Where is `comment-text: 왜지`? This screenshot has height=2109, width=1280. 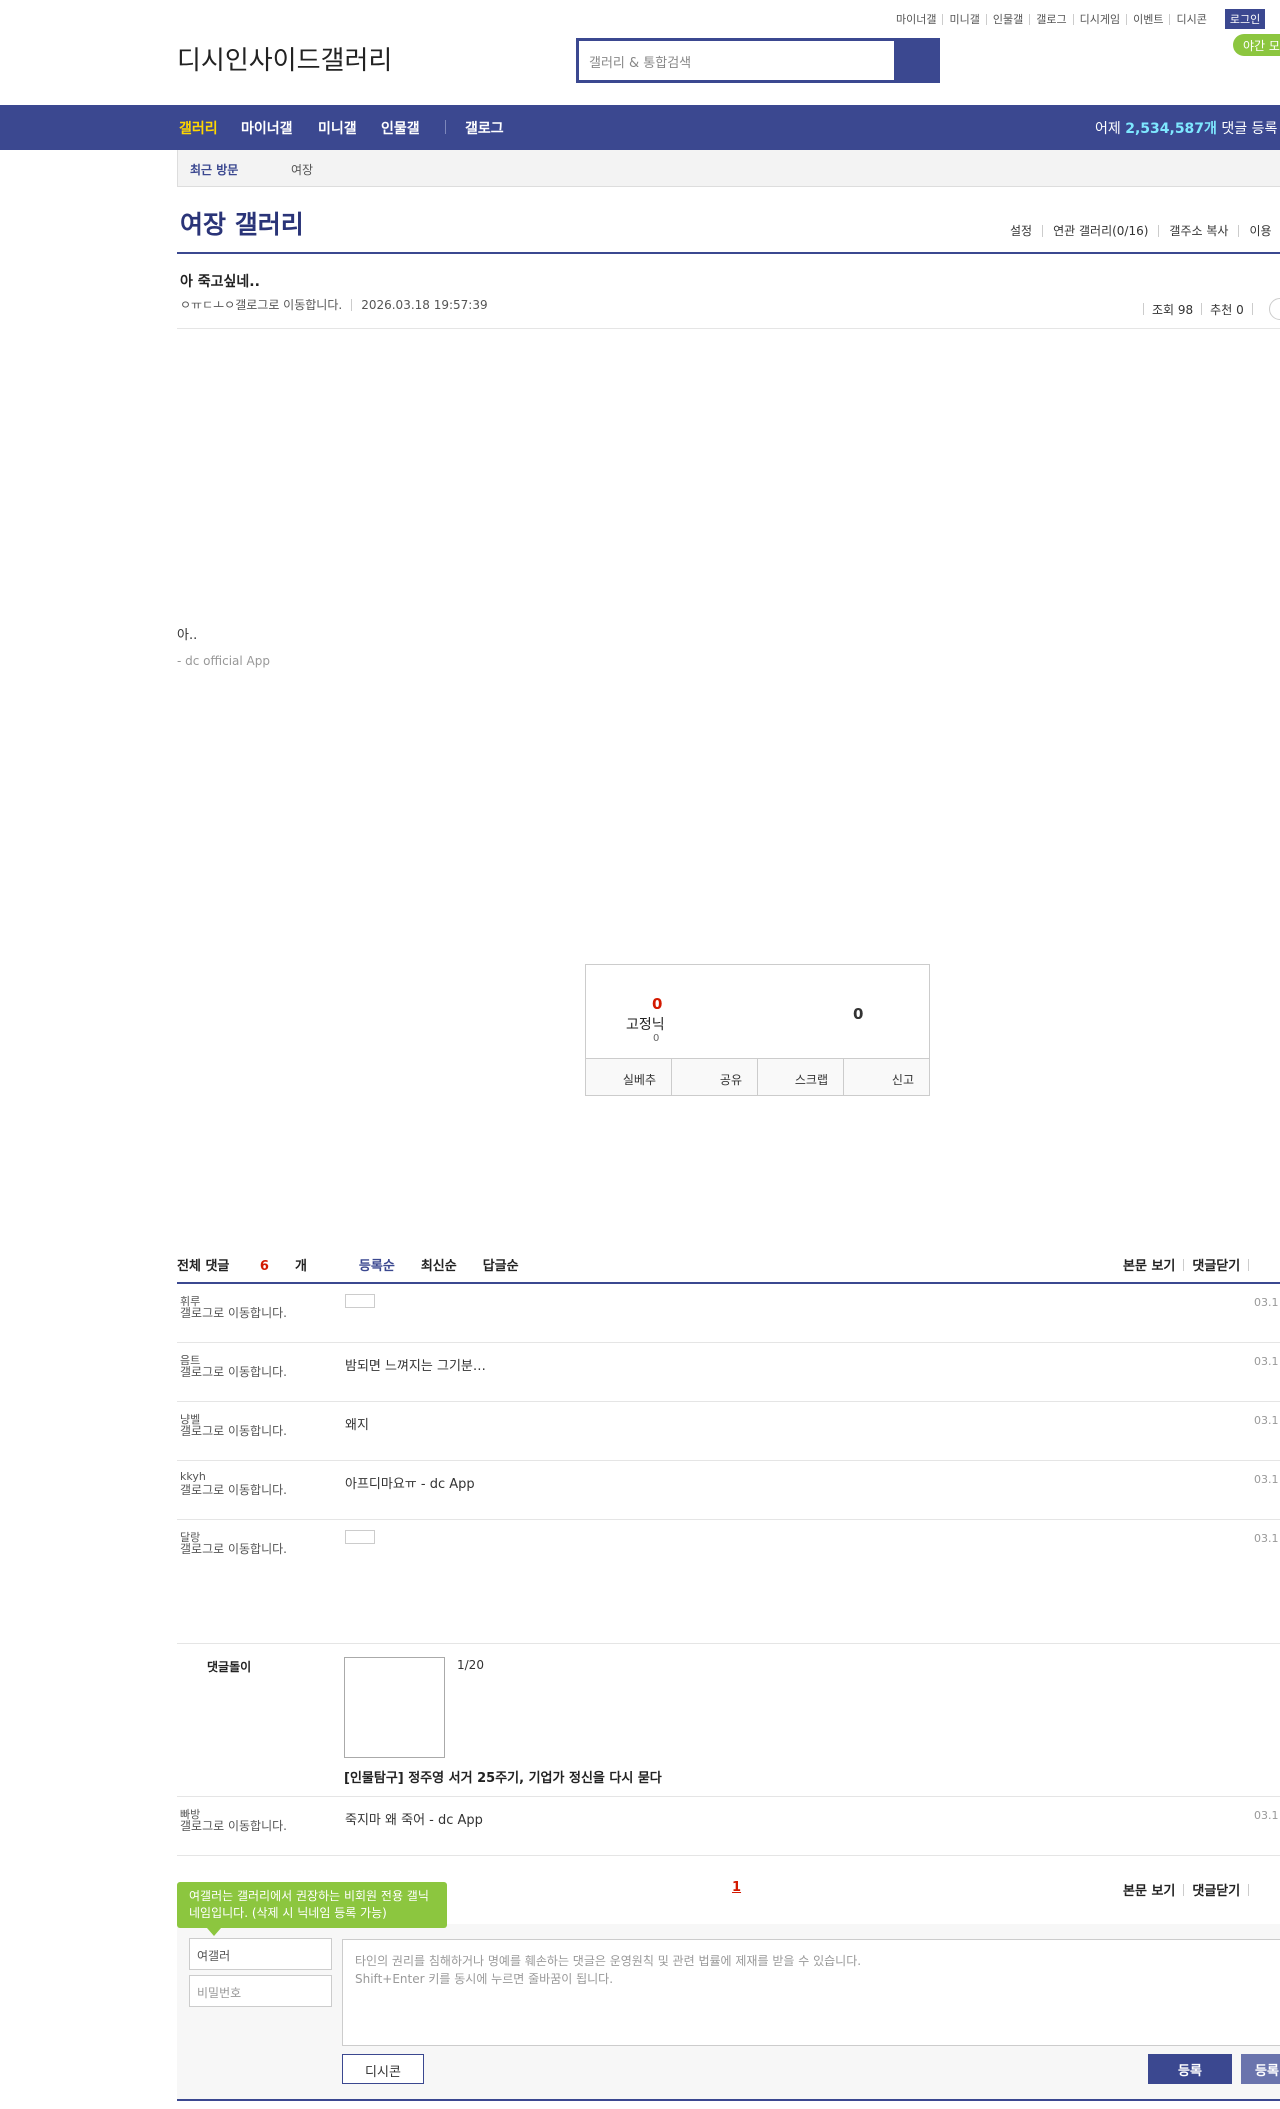 comment-text: 왜지 is located at coordinates (357, 1425).